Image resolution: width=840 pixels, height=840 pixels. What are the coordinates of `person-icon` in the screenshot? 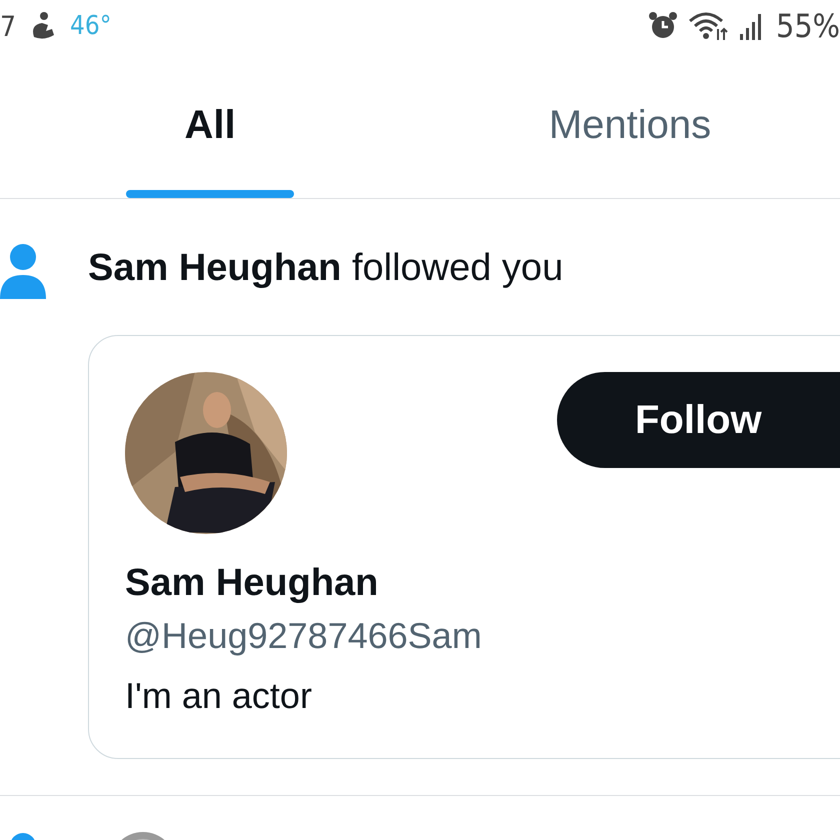 It's located at (23, 271).